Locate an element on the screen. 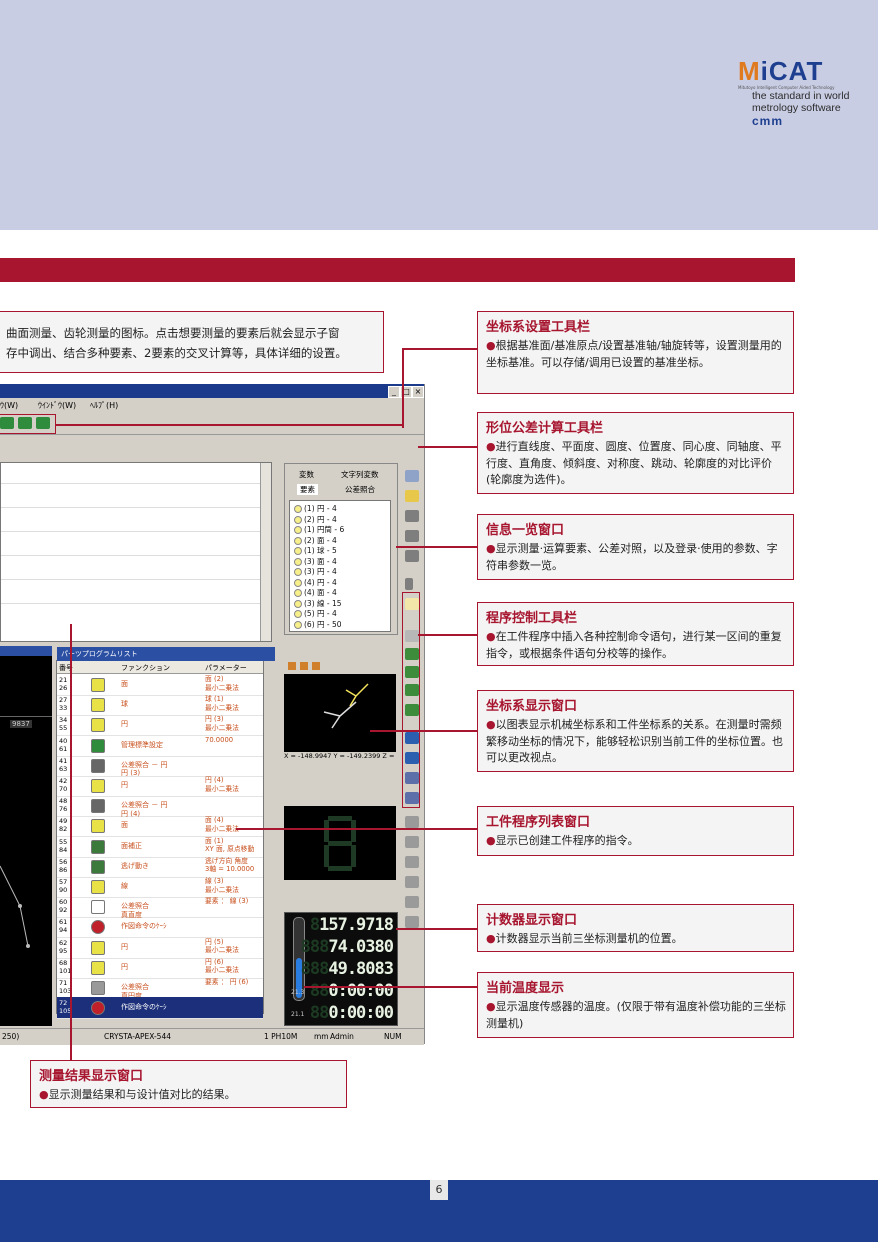  program-row: 56 86 逃げ動き 逃げ方向 角度 3軸 = 10.0000 is located at coordinates (160, 867).